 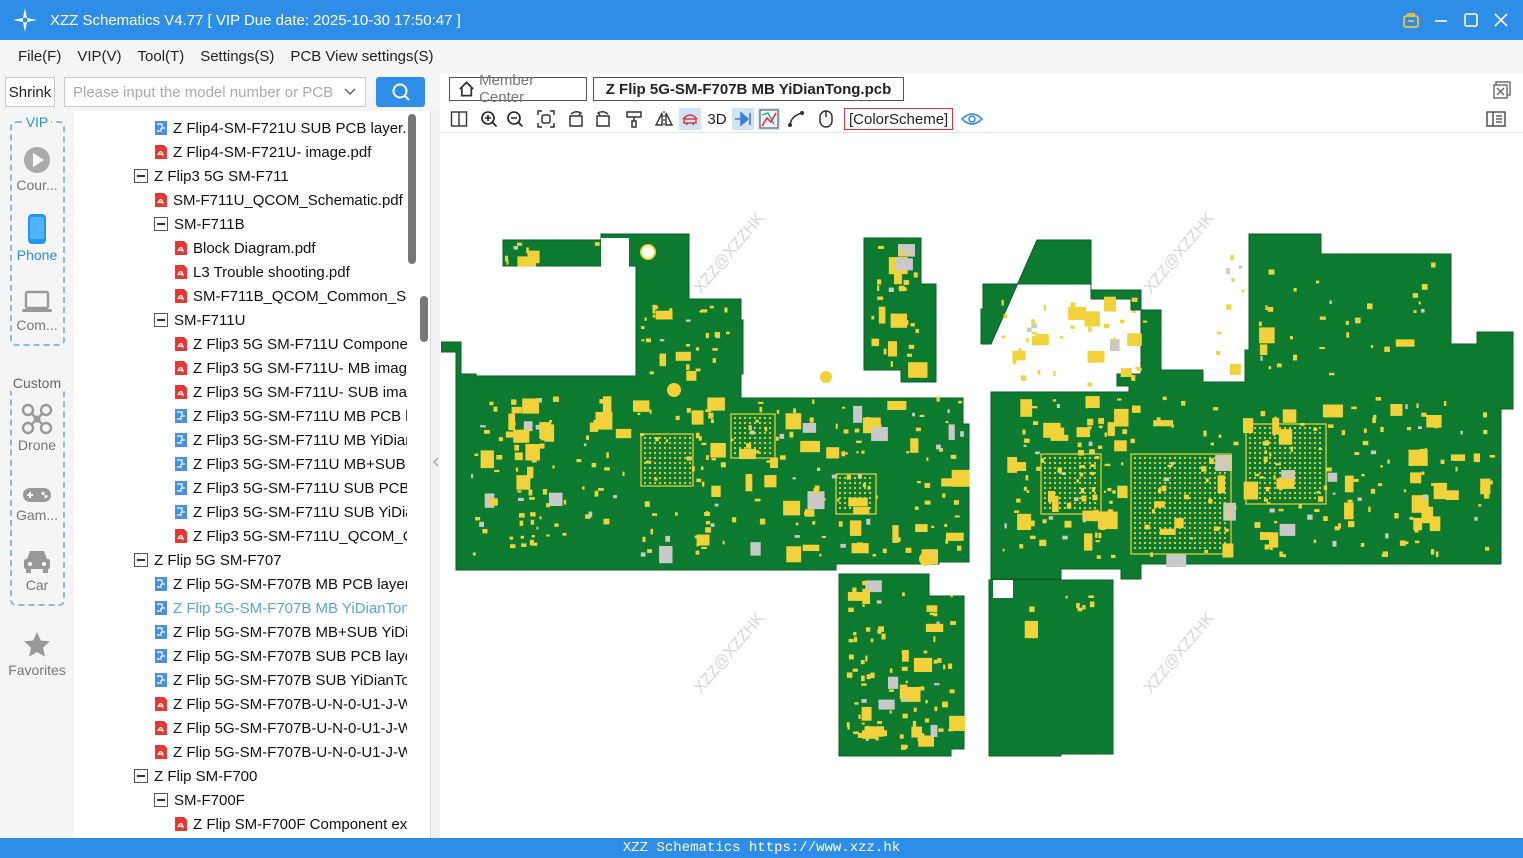 What do you see at coordinates (37, 656) in the screenshot?
I see `nav-item-favorites: Favorites` at bounding box center [37, 656].